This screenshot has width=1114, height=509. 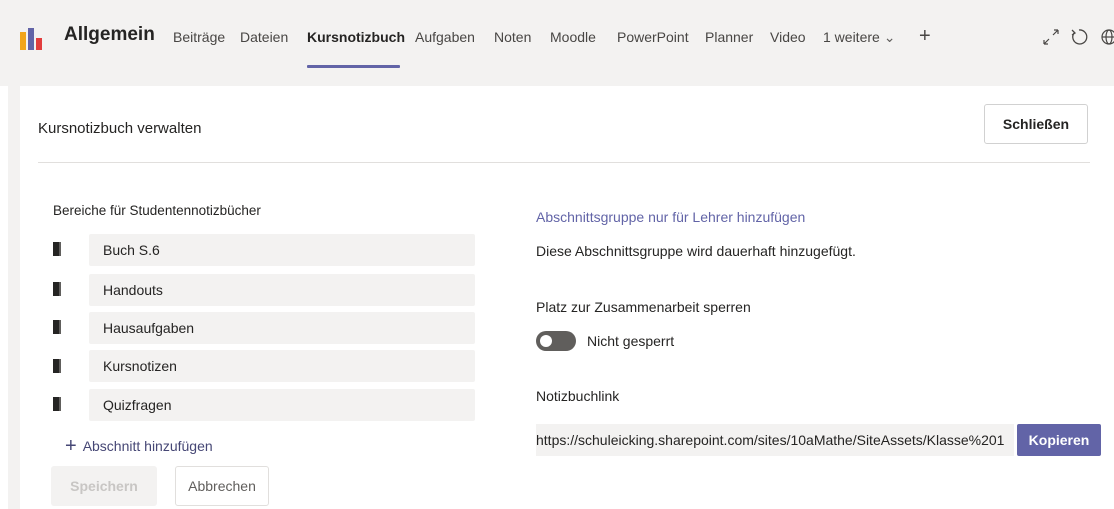 What do you see at coordinates (729, 37) in the screenshot?
I see `tab-planner: Planner` at bounding box center [729, 37].